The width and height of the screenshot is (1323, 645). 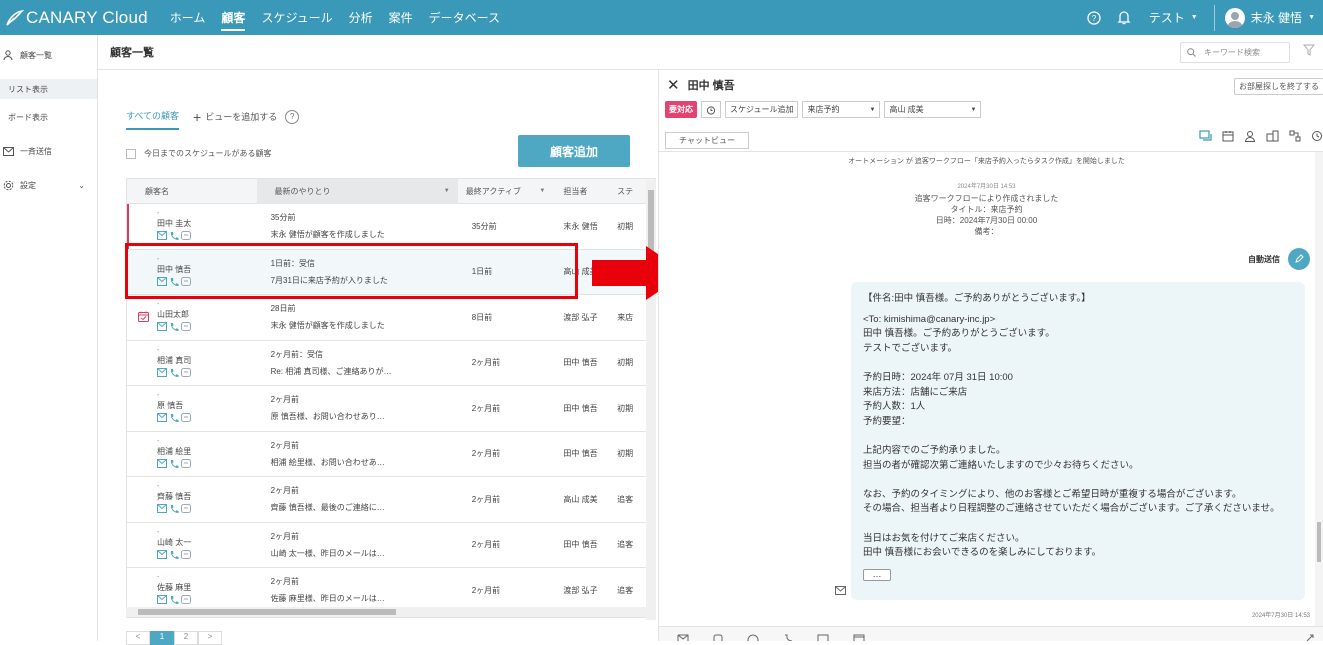 I want to click on nav-item: データベース, so click(x=464, y=17).